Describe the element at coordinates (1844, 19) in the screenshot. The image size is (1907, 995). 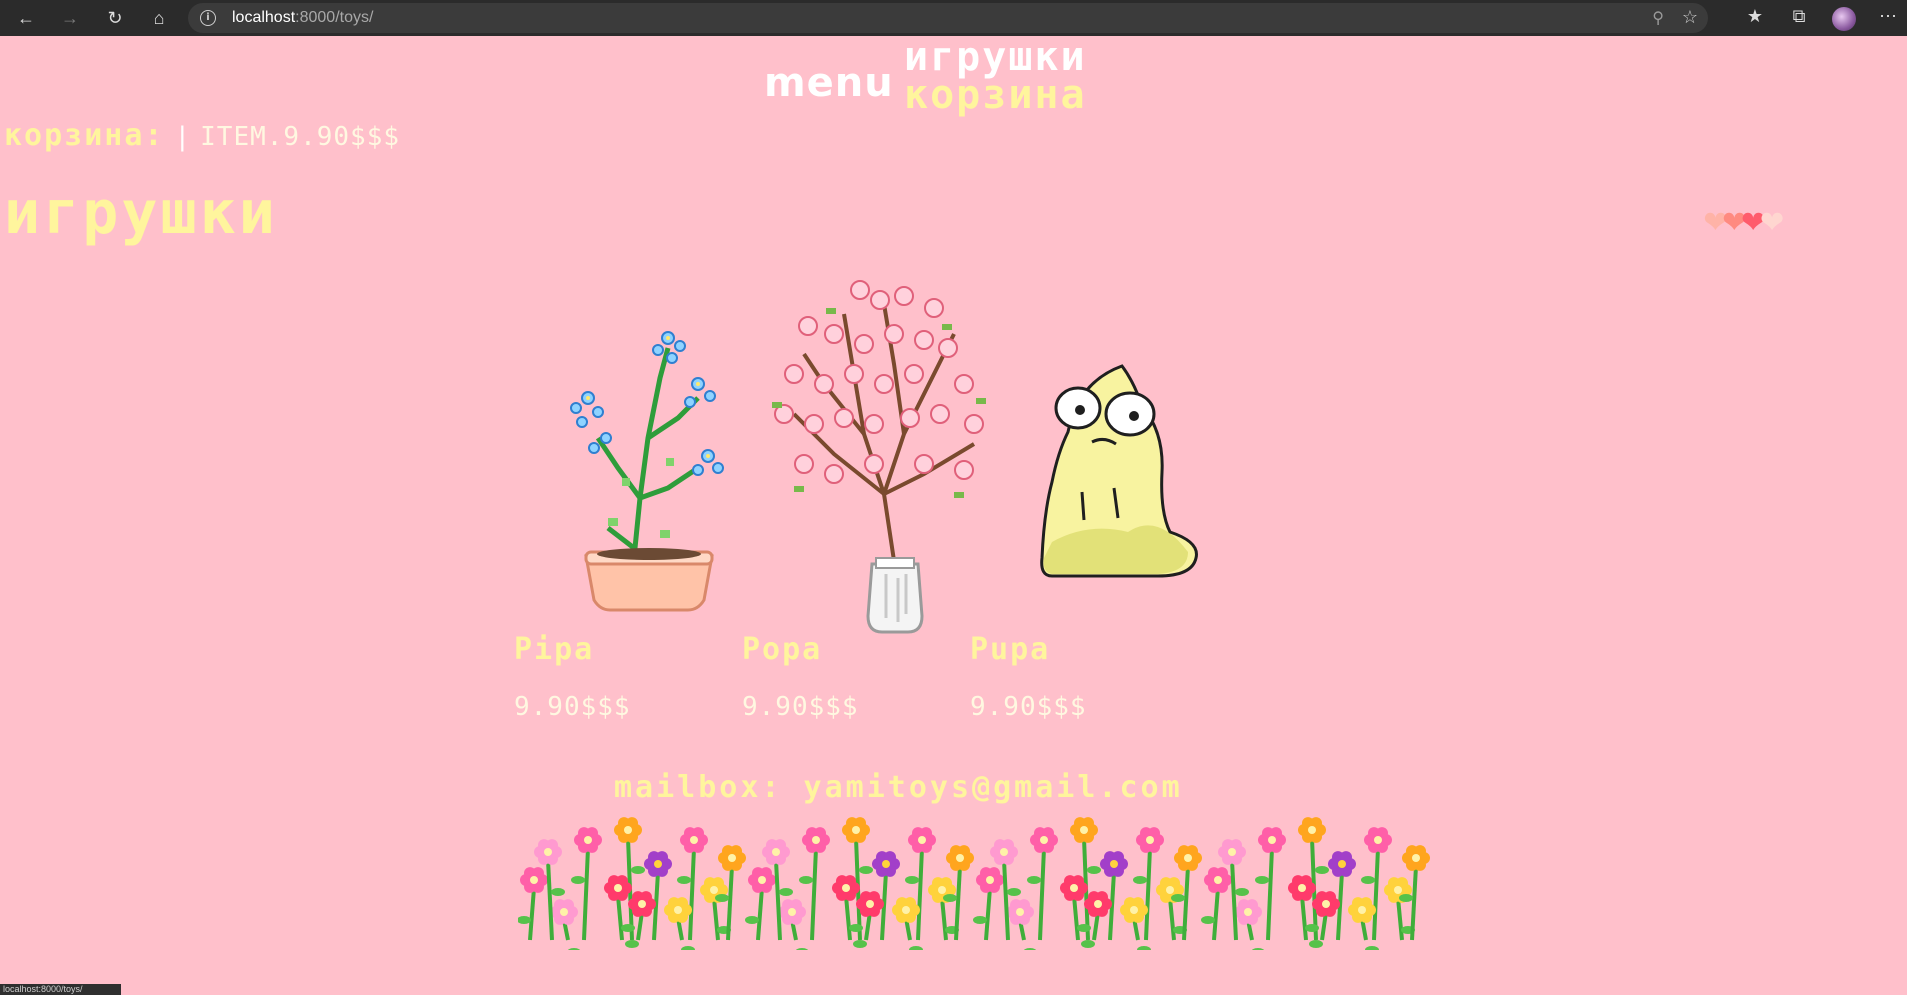
I see `profile-avatar` at that location.